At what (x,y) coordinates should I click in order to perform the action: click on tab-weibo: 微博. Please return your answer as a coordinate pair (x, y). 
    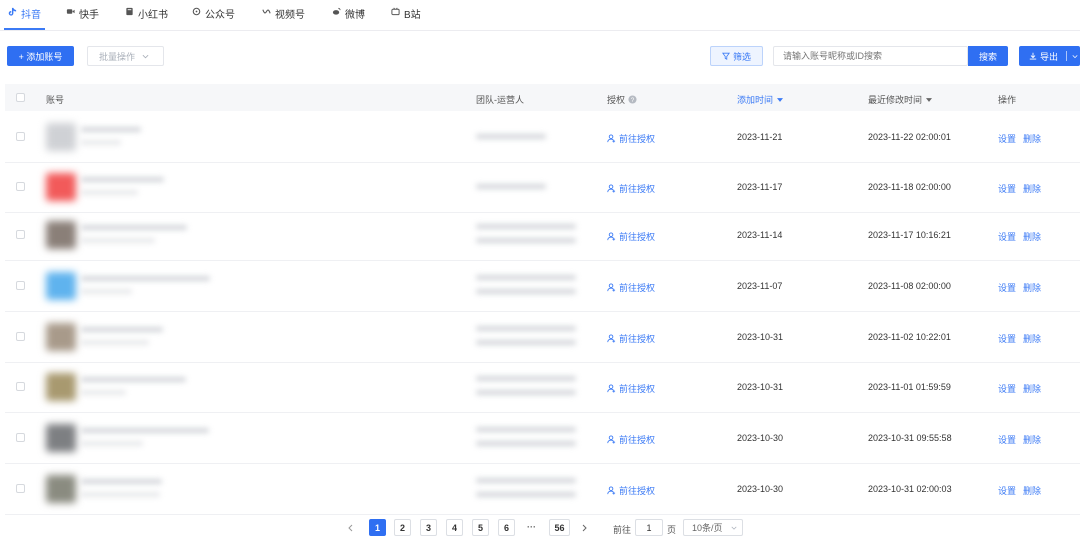
    Looking at the image, I should click on (348, 18).